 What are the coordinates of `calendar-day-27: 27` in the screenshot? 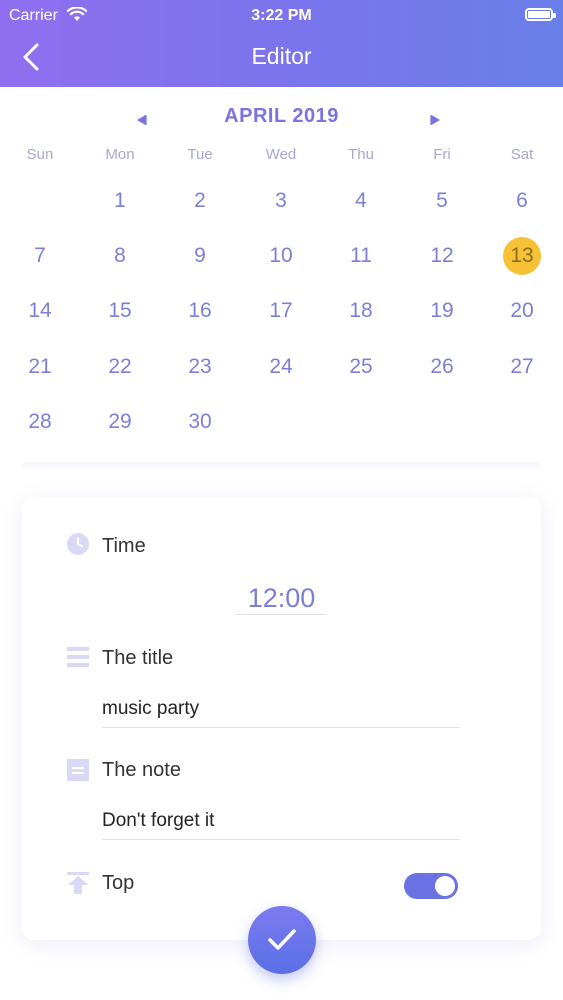 It's located at (522, 367).